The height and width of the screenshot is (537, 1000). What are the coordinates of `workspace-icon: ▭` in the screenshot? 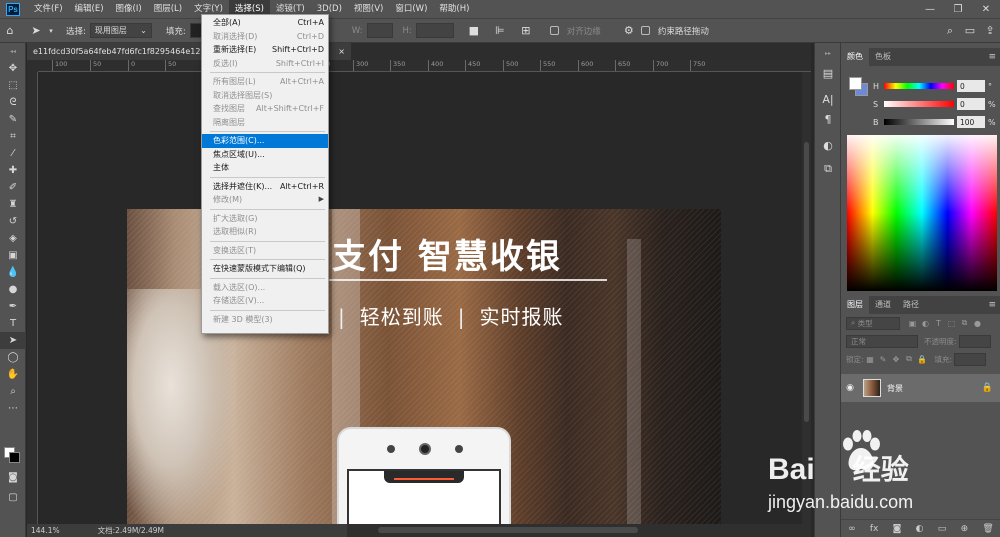 It's located at (970, 31).